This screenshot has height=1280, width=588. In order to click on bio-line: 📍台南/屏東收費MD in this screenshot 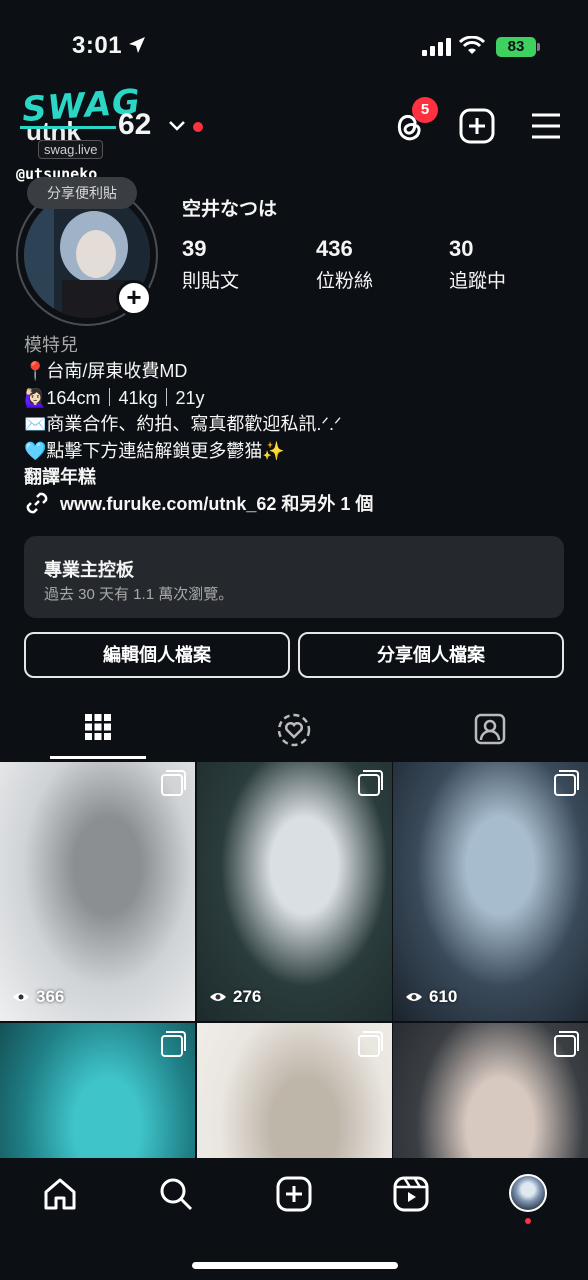, I will do `click(106, 371)`.